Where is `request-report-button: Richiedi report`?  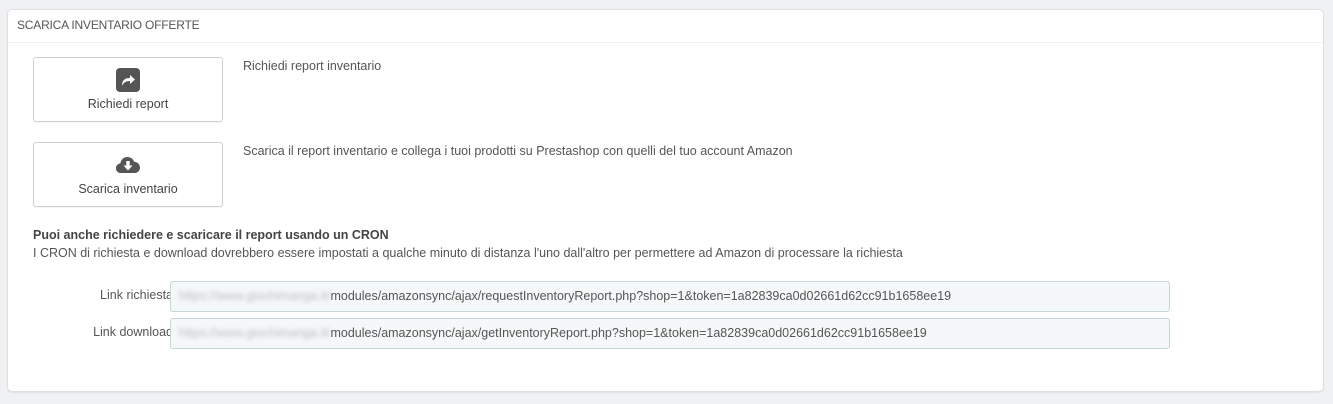 request-report-button: Richiedi report is located at coordinates (128, 89).